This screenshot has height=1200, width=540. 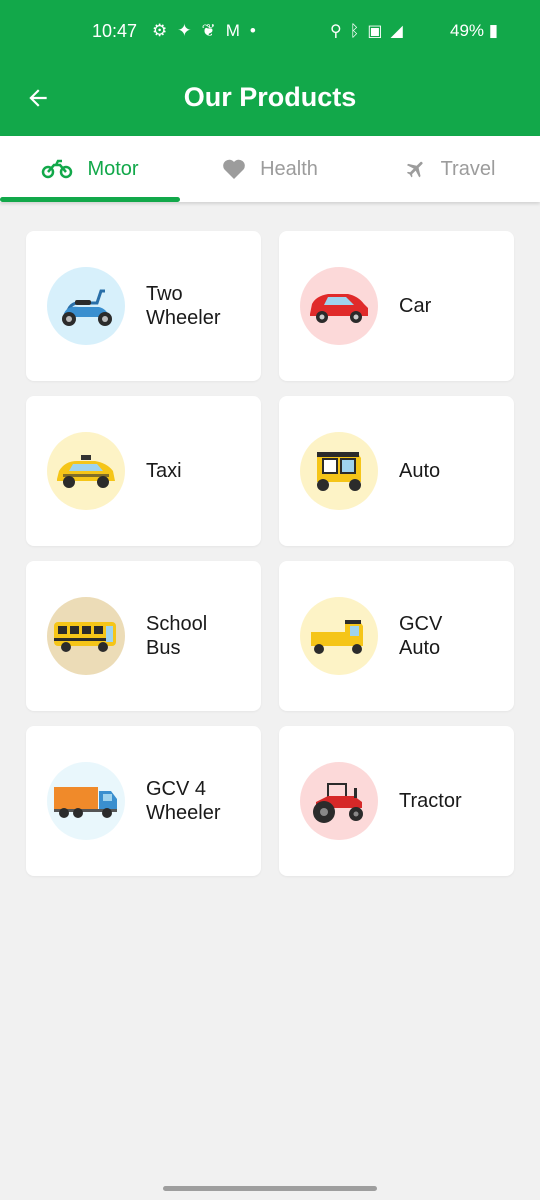 What do you see at coordinates (396, 801) in the screenshot?
I see `product-card-tractor: Tractor` at bounding box center [396, 801].